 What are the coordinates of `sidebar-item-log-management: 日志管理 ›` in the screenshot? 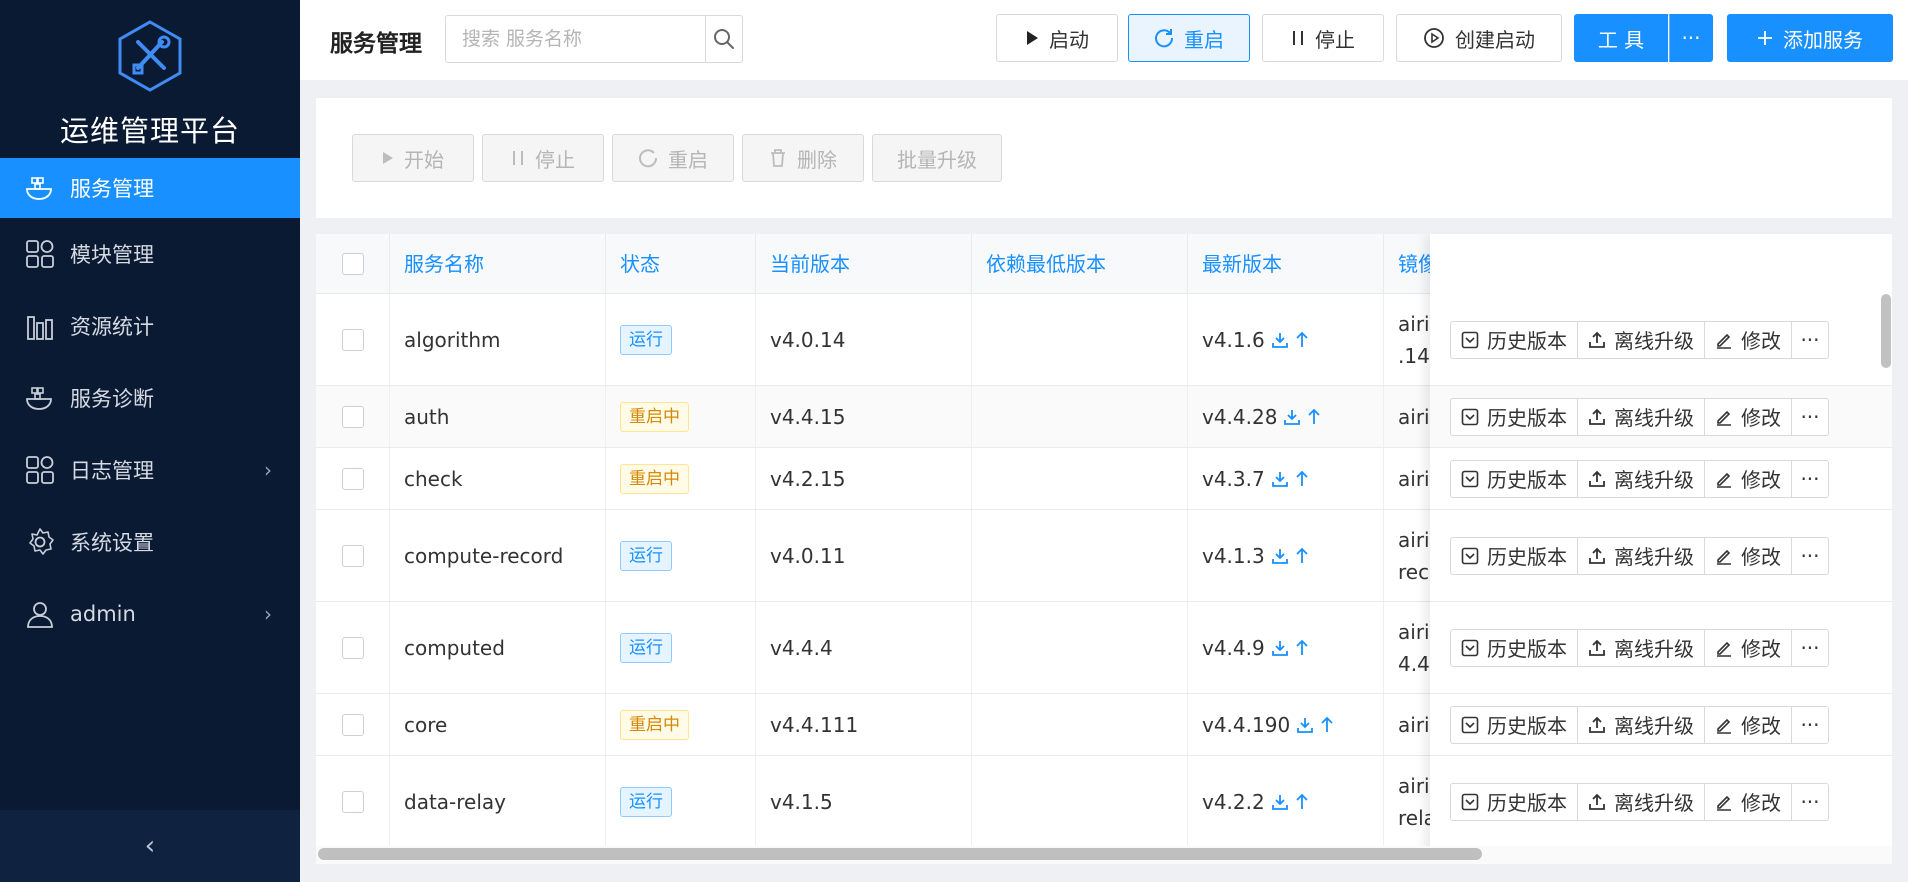 It's located at (150, 470).